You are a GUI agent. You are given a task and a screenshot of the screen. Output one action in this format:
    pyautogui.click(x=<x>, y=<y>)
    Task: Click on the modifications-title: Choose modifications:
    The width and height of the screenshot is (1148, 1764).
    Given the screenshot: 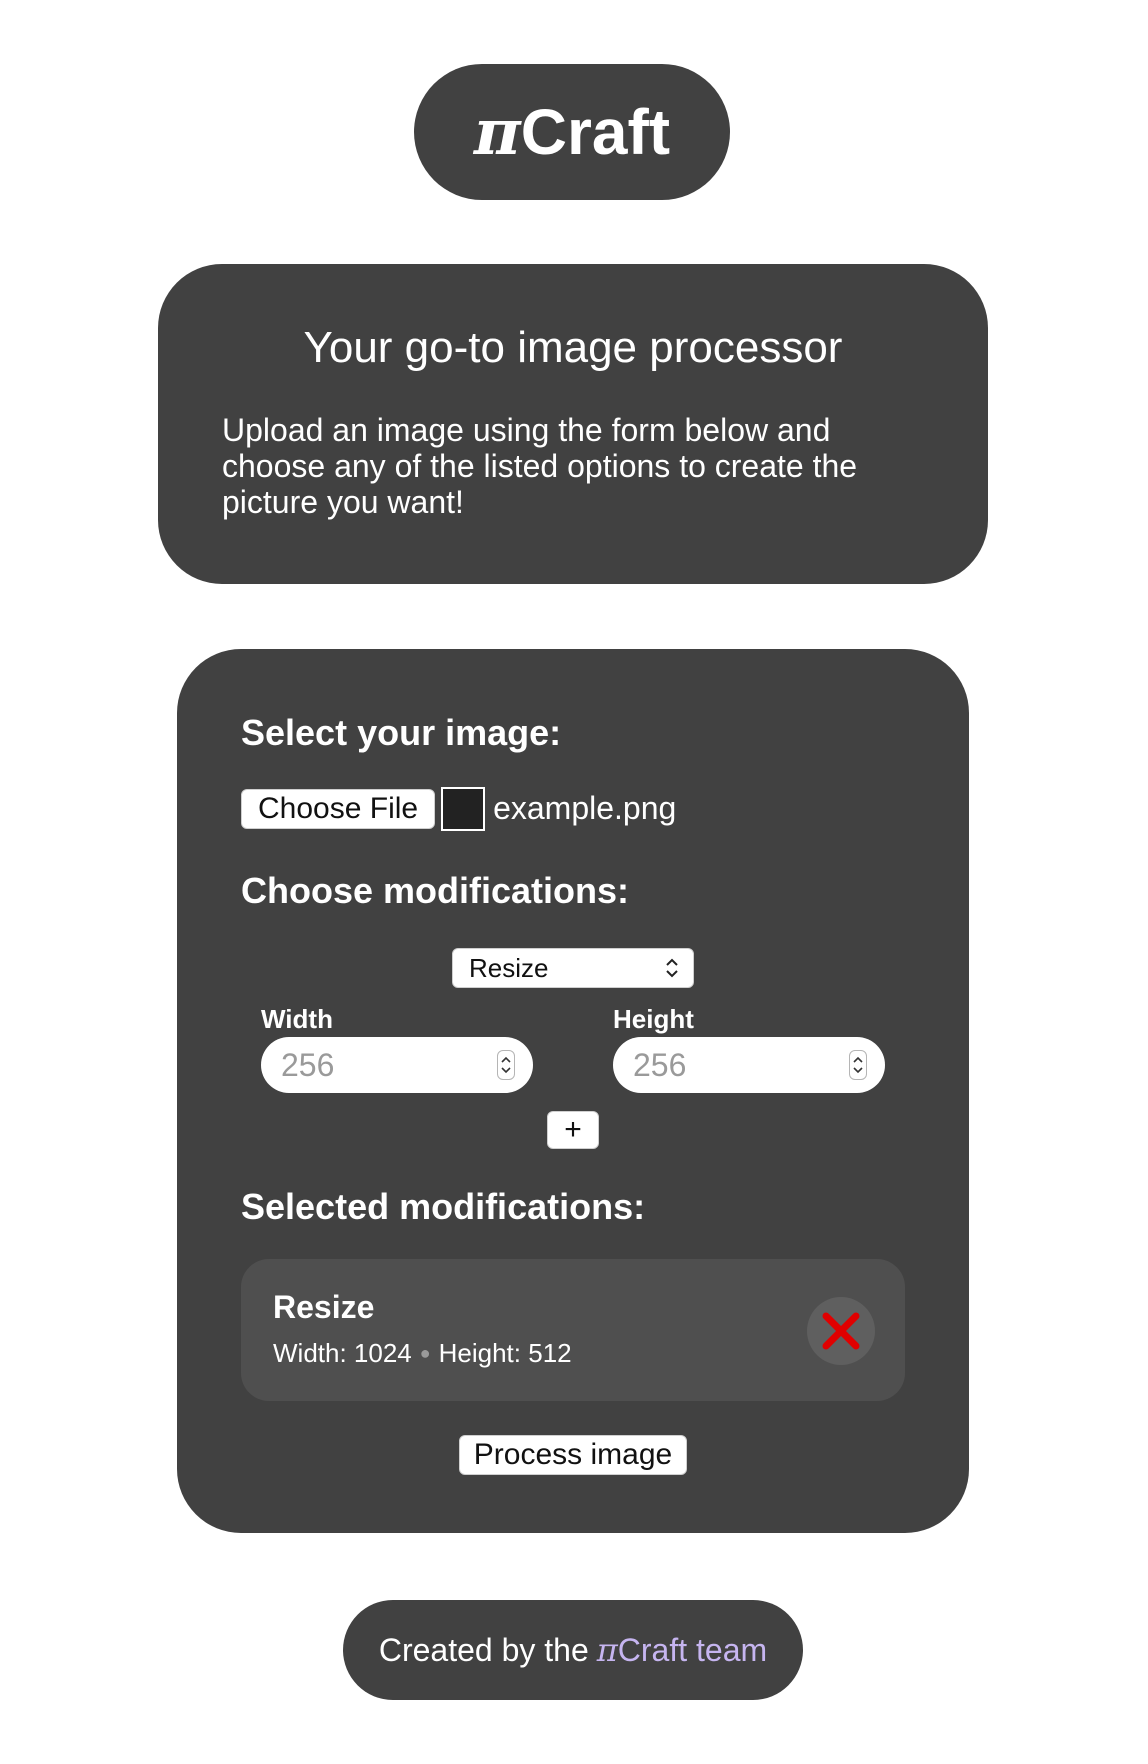 What is the action you would take?
    pyautogui.click(x=435, y=890)
    